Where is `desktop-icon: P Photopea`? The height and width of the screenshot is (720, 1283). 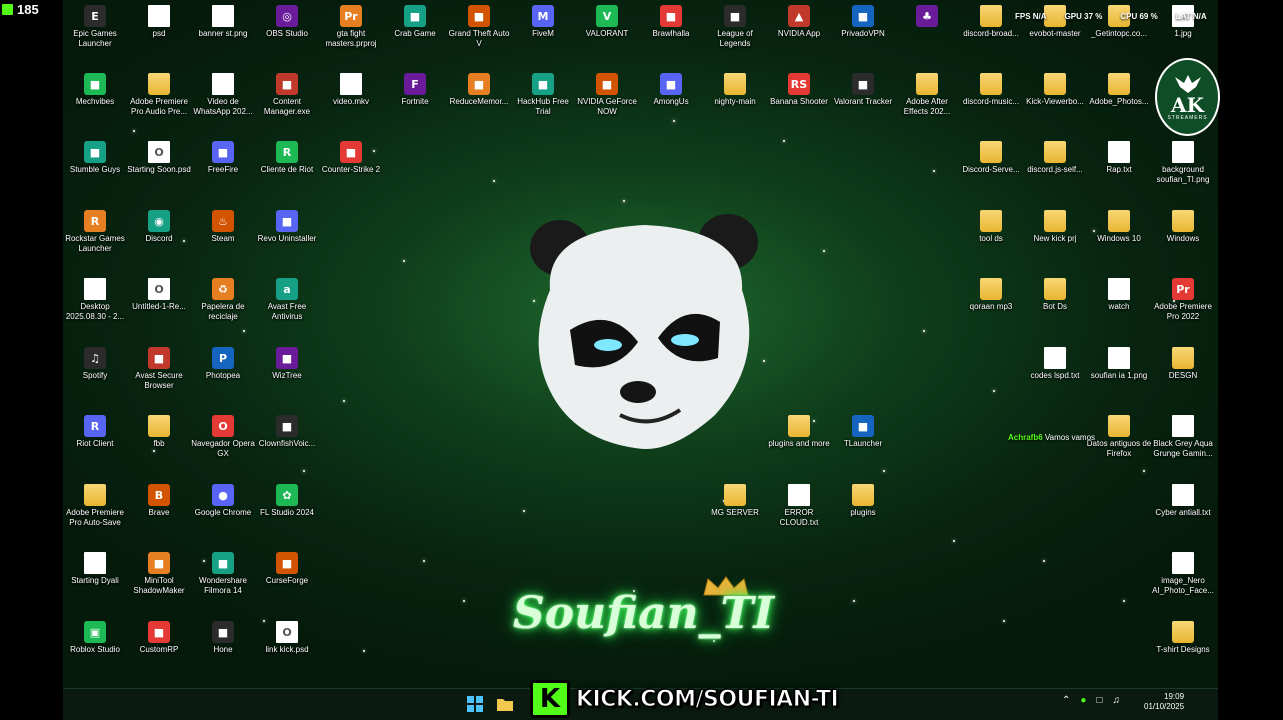
desktop-icon: P Photopea is located at coordinates (223, 364).